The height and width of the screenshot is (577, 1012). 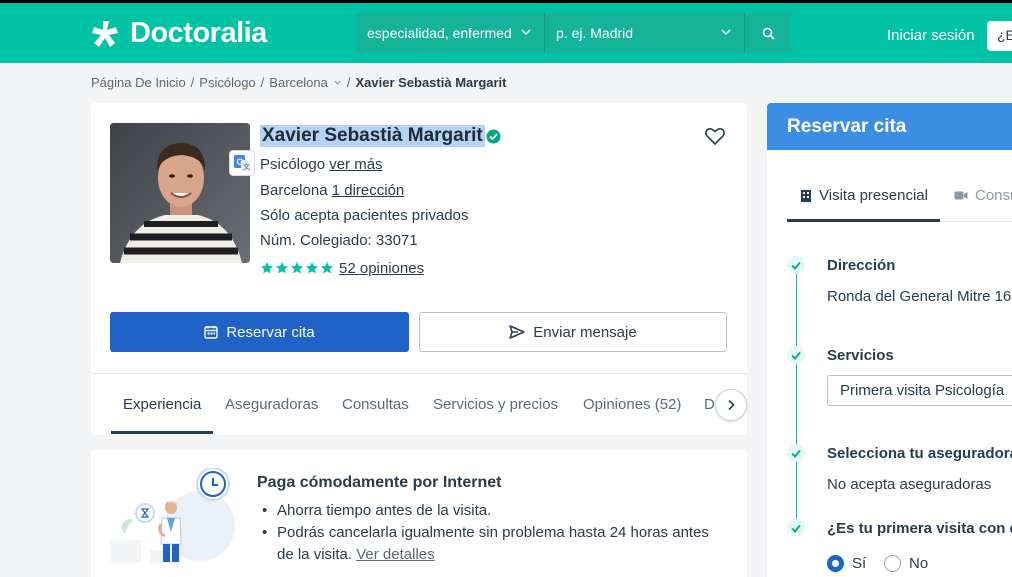 What do you see at coordinates (806, 196) in the screenshot?
I see `building-icon` at bounding box center [806, 196].